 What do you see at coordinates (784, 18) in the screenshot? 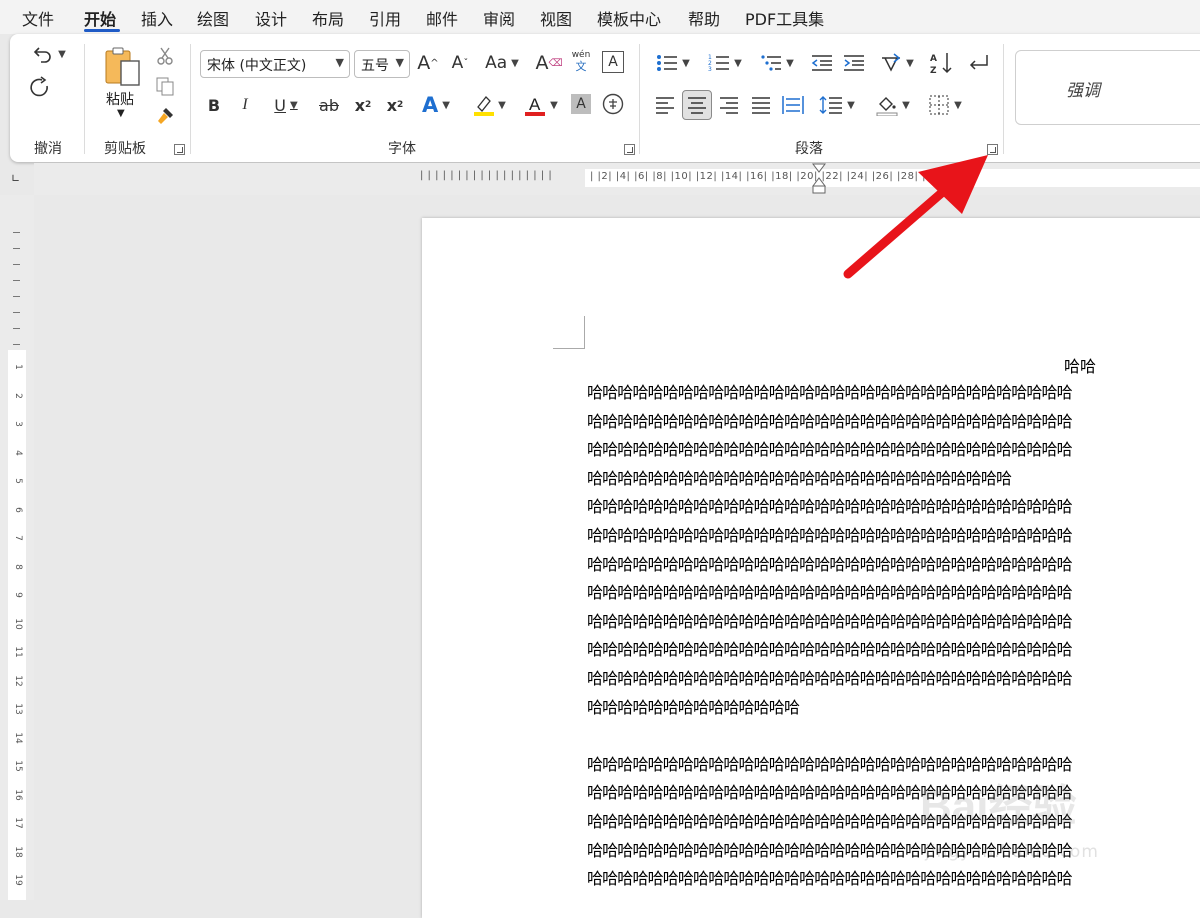
I see `menu-pdf-tools: PDF工具集` at bounding box center [784, 18].